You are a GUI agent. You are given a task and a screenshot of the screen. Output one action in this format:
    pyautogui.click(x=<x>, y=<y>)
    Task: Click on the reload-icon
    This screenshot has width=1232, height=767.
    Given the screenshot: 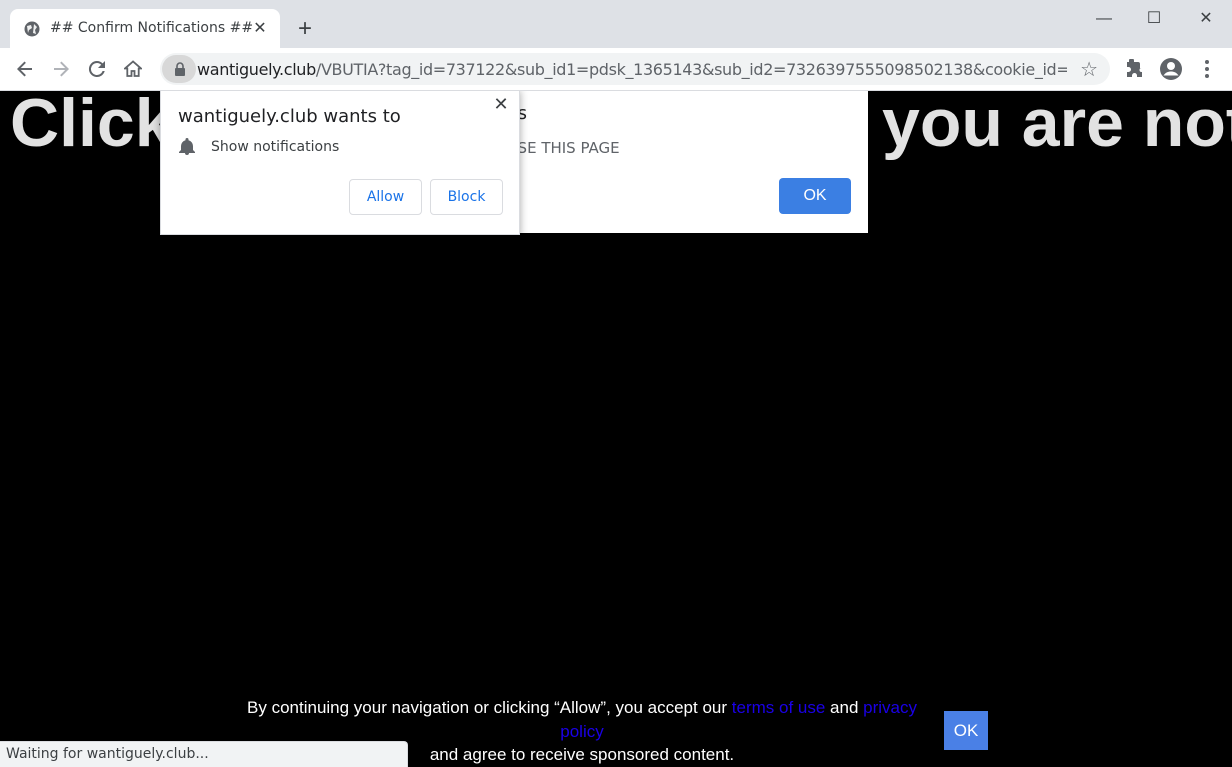 What is the action you would take?
    pyautogui.click(x=96, y=68)
    